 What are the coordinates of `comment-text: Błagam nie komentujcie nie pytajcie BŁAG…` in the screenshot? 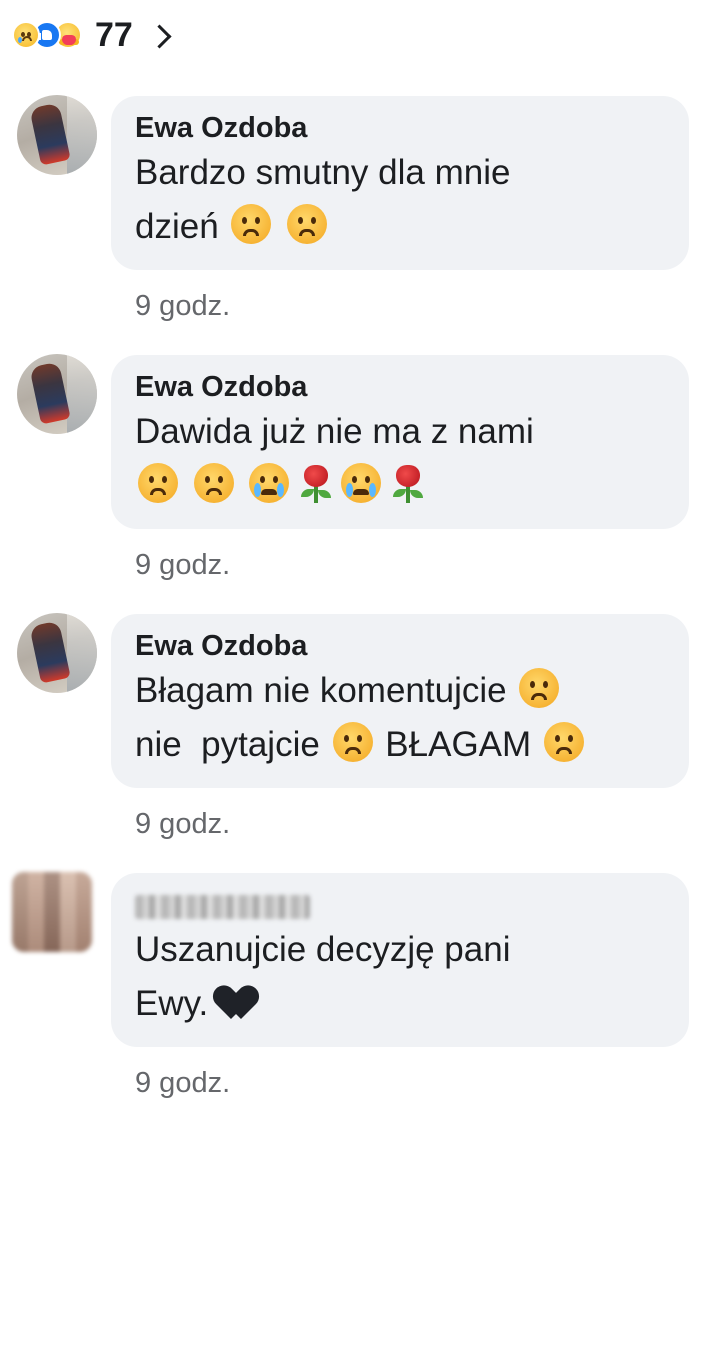 It's located at (400, 718).